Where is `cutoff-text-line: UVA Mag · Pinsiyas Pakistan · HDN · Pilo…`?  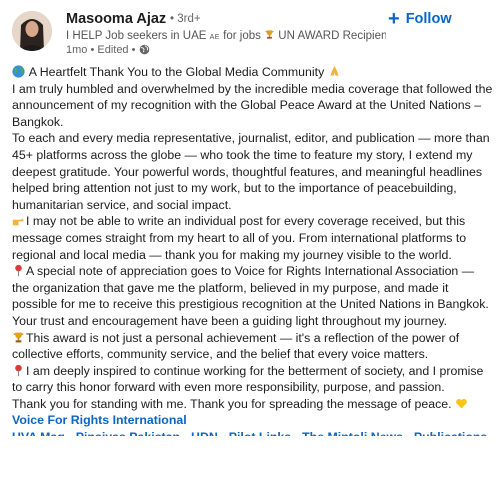
cutoff-text-line: UVA Mag · Pinsiyas Pakistan · HDN · Pilo… is located at coordinates (253, 432).